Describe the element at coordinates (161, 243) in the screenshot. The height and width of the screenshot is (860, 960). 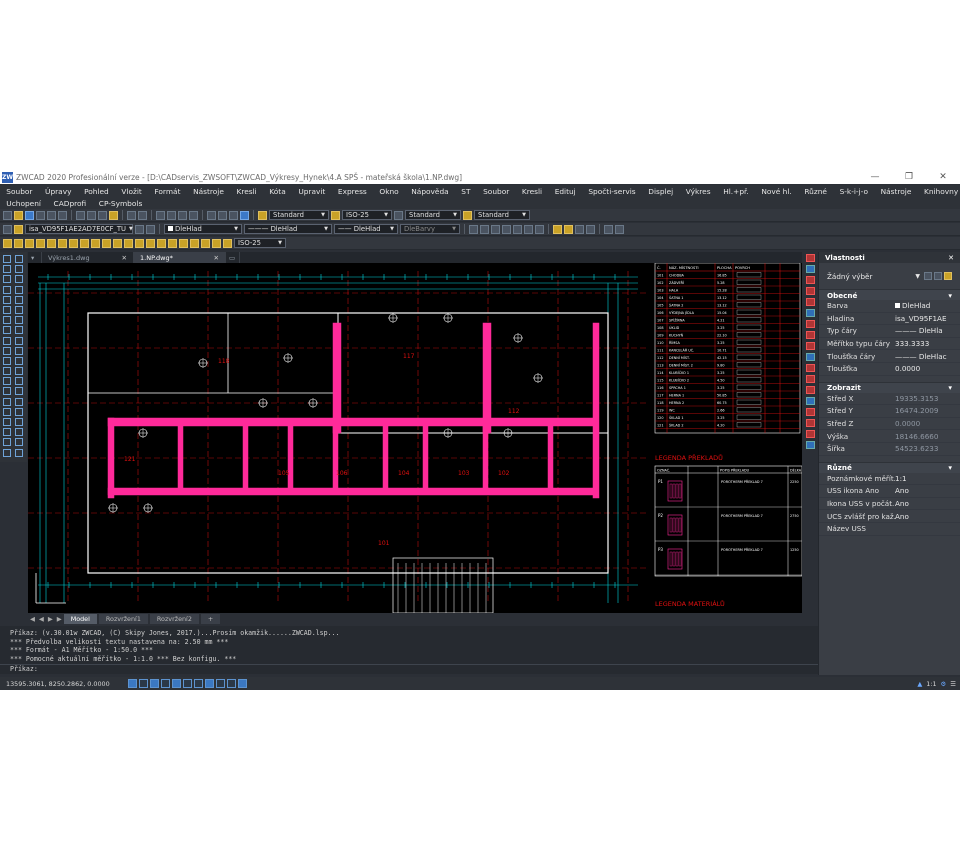
I see `center-mark-icon` at that location.